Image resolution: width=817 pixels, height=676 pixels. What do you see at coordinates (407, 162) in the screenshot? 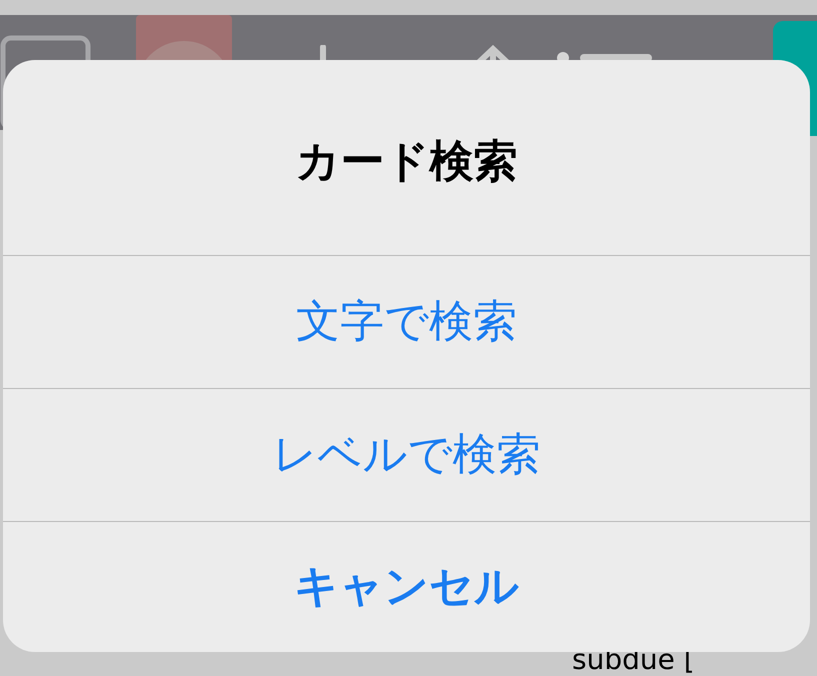
I see `sheet-title: カード検索` at bounding box center [407, 162].